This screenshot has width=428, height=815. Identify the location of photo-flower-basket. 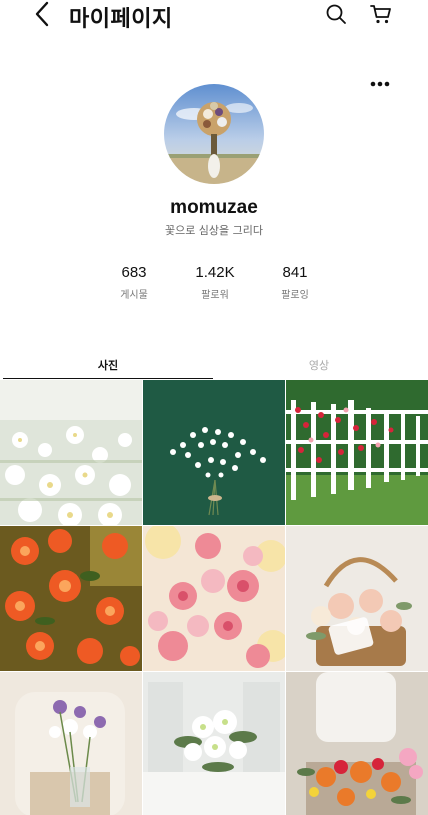
(357, 598).